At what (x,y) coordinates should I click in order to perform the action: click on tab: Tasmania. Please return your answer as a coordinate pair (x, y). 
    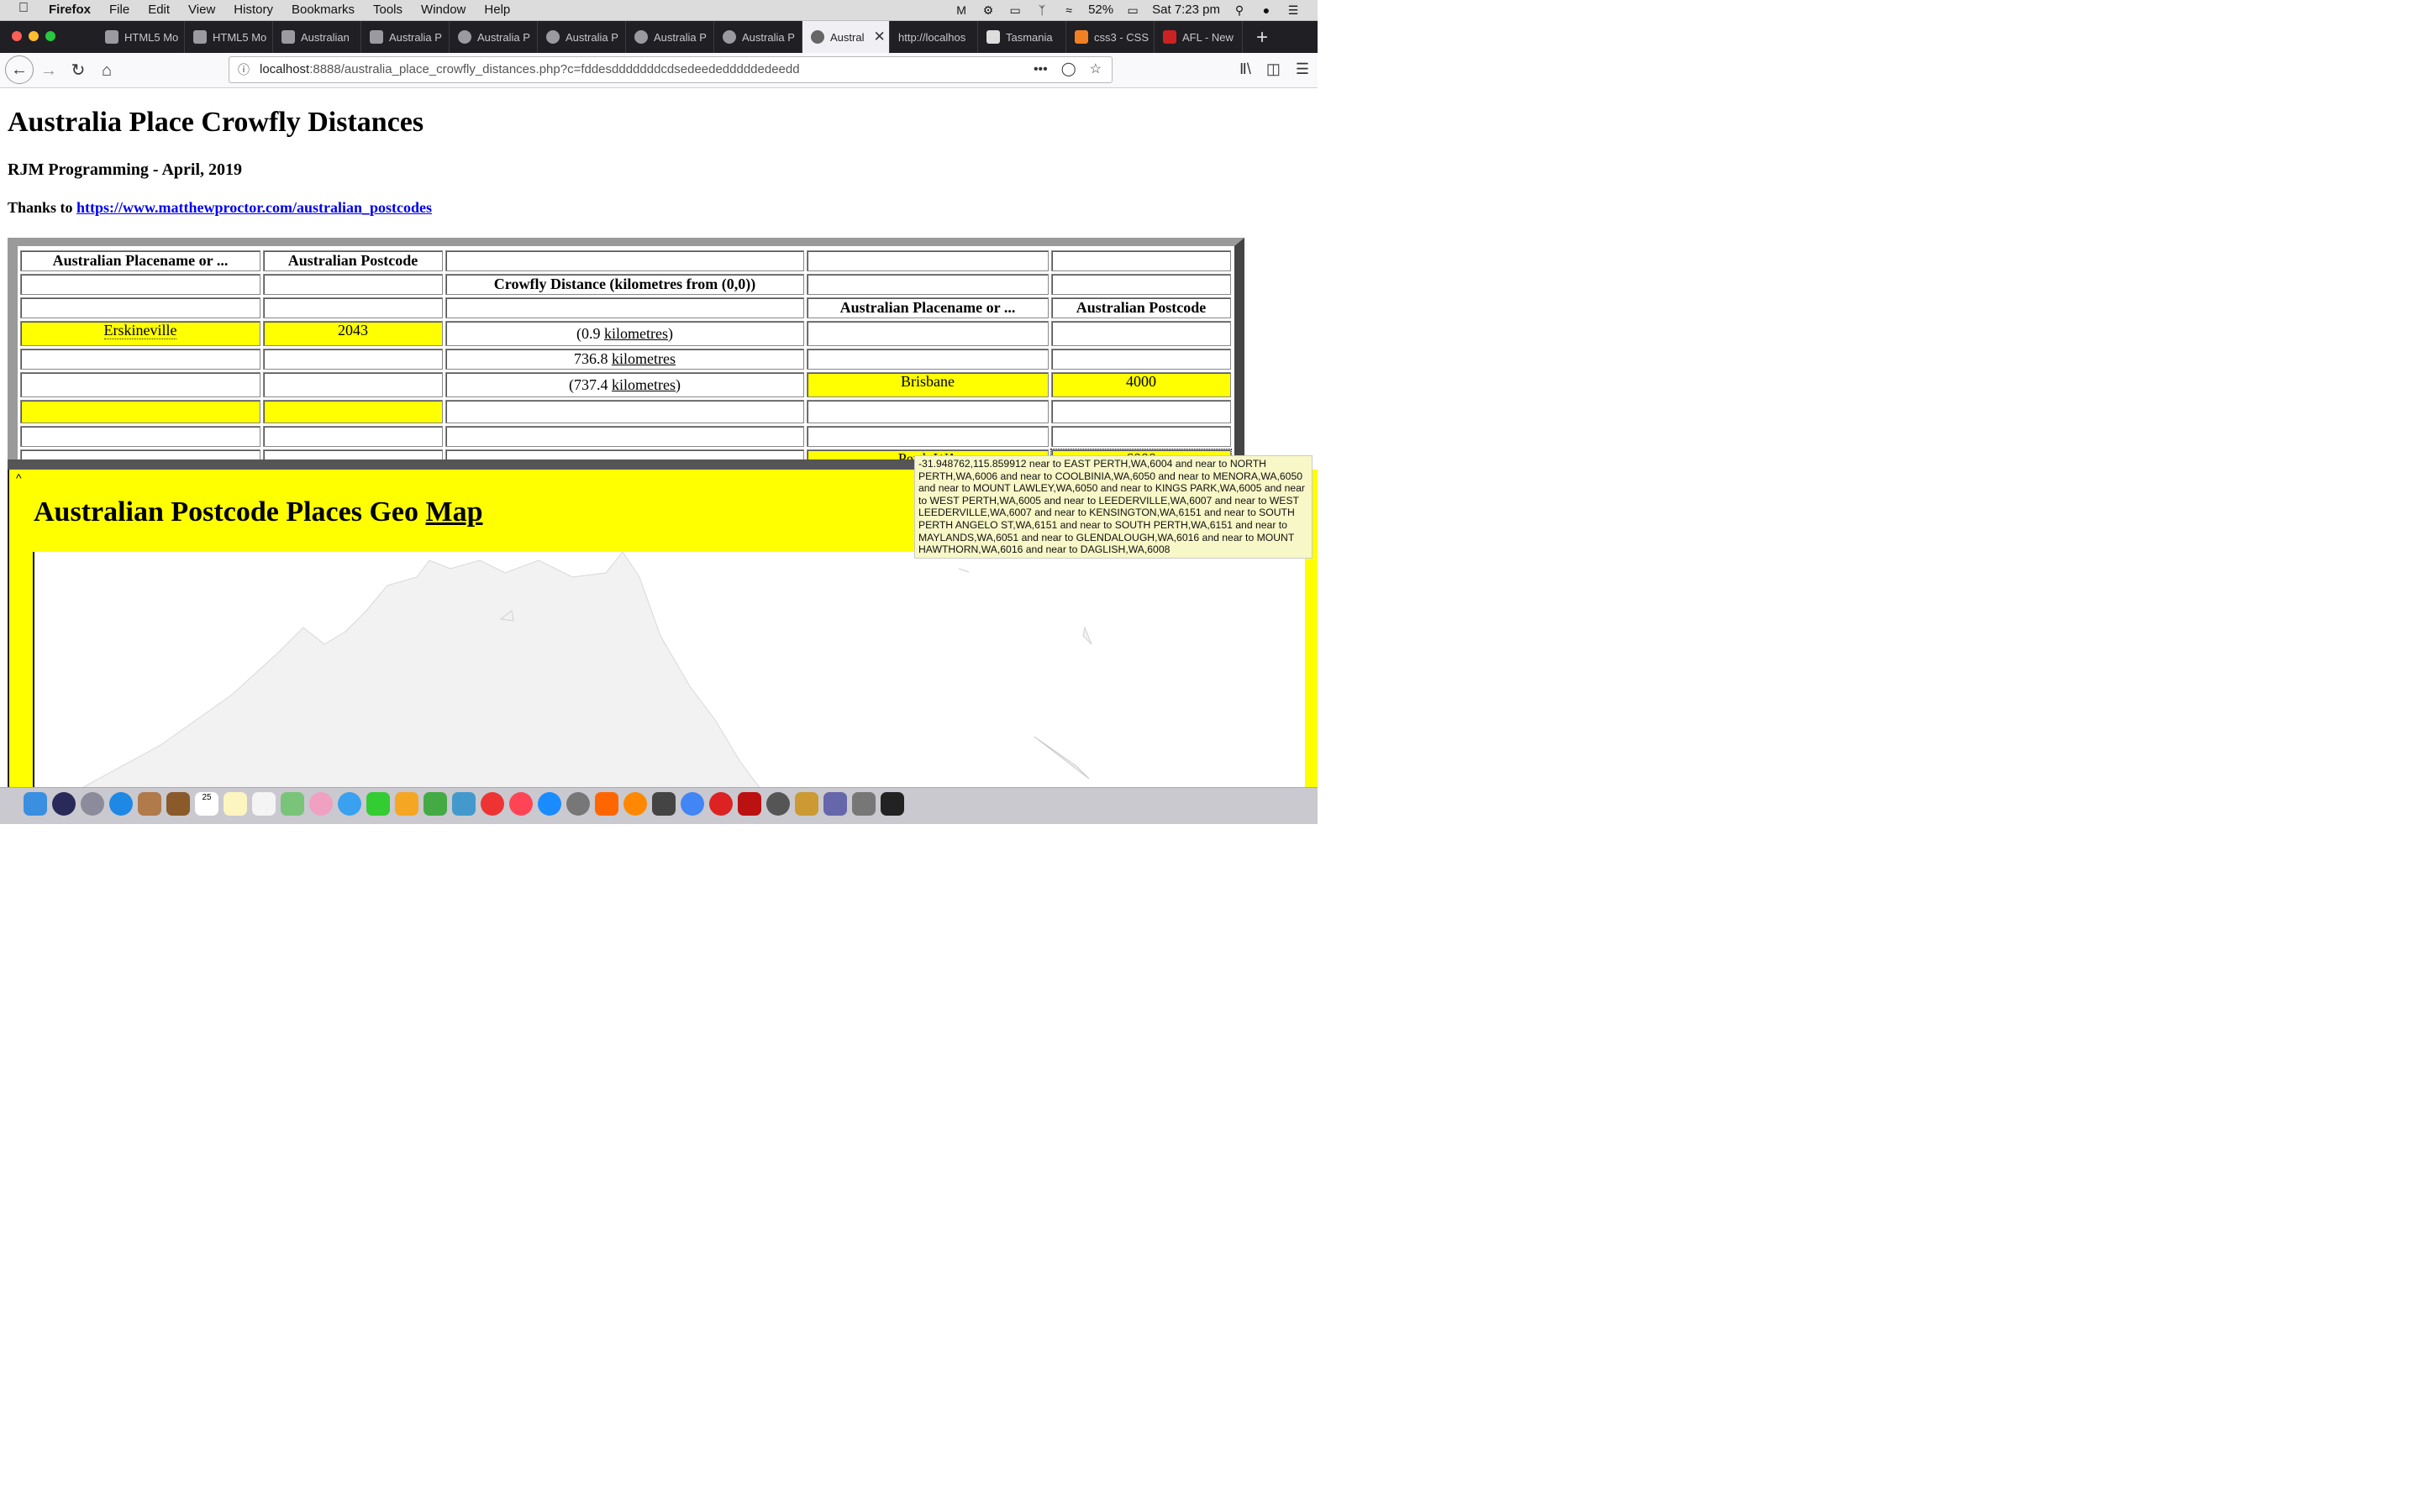
    Looking at the image, I should click on (1022, 37).